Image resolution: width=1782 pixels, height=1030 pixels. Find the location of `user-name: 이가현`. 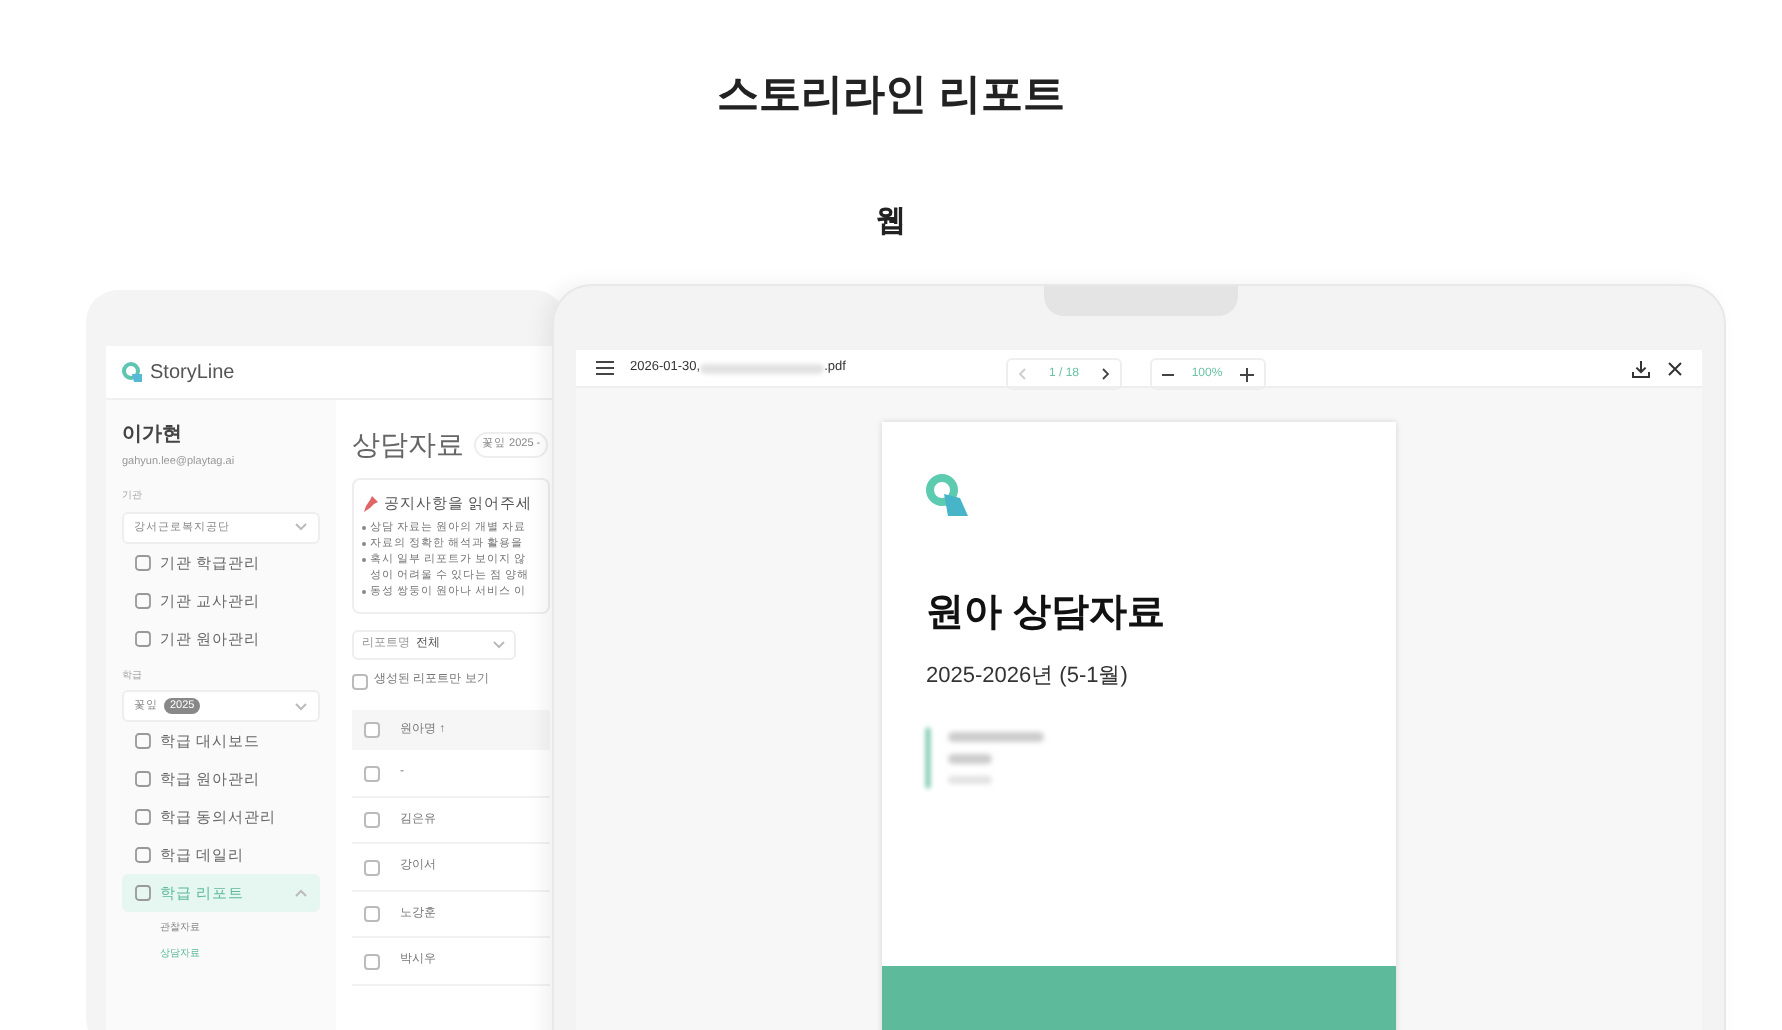

user-name: 이가현 is located at coordinates (153, 436).